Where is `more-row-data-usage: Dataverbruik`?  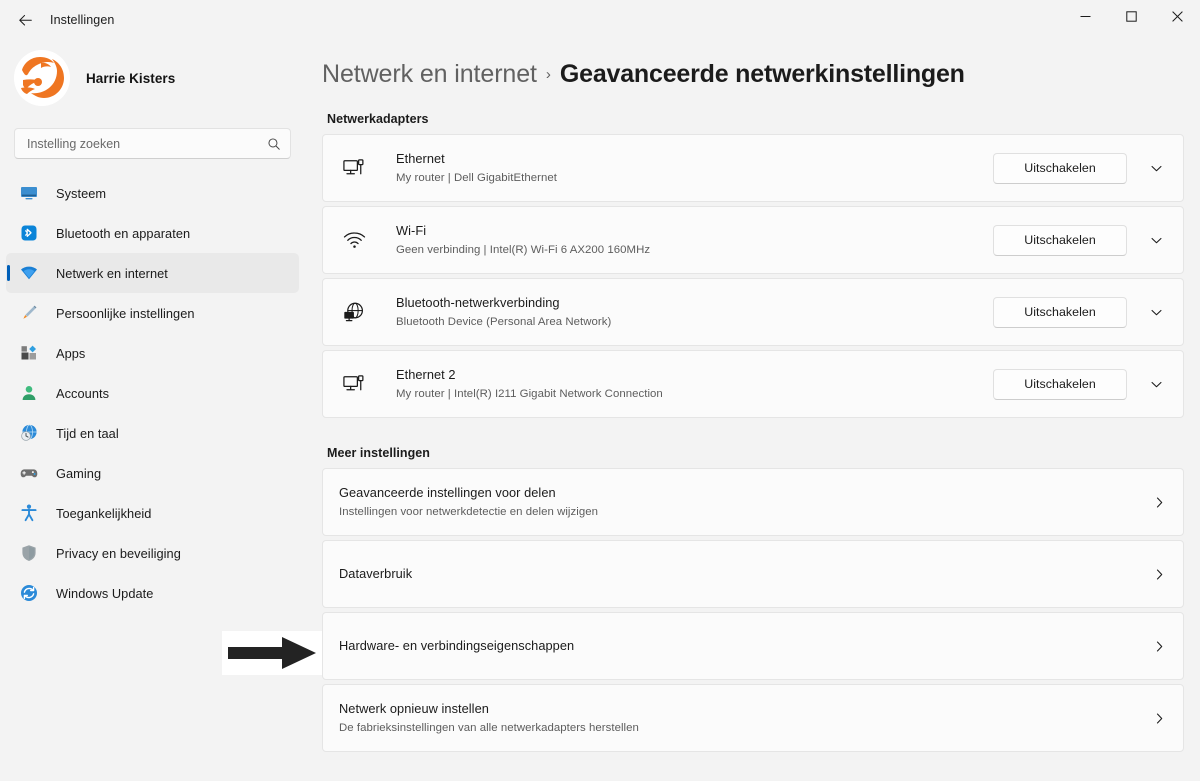
more-row-data-usage: Dataverbruik is located at coordinates (753, 574).